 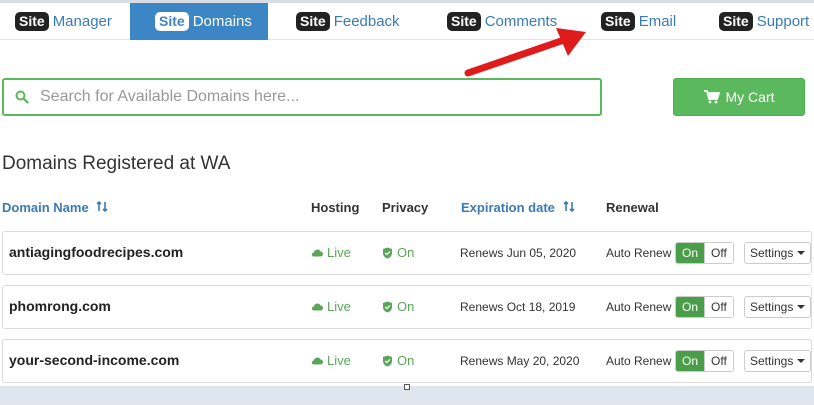 I want to click on tab-support: Site Support, so click(x=764, y=21).